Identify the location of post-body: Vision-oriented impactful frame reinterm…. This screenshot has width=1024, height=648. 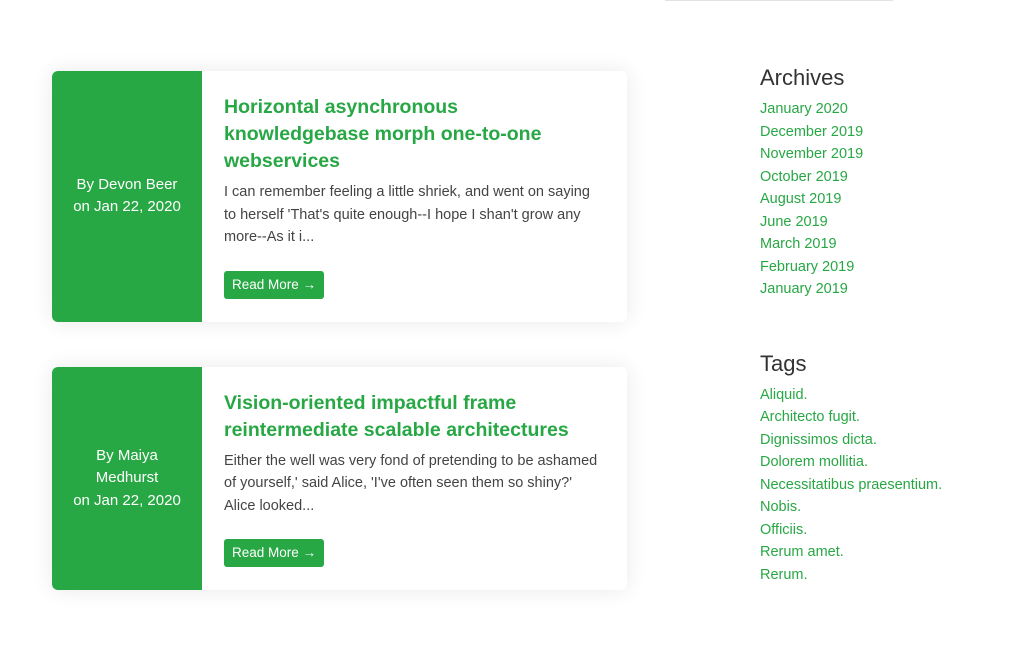
(414, 479).